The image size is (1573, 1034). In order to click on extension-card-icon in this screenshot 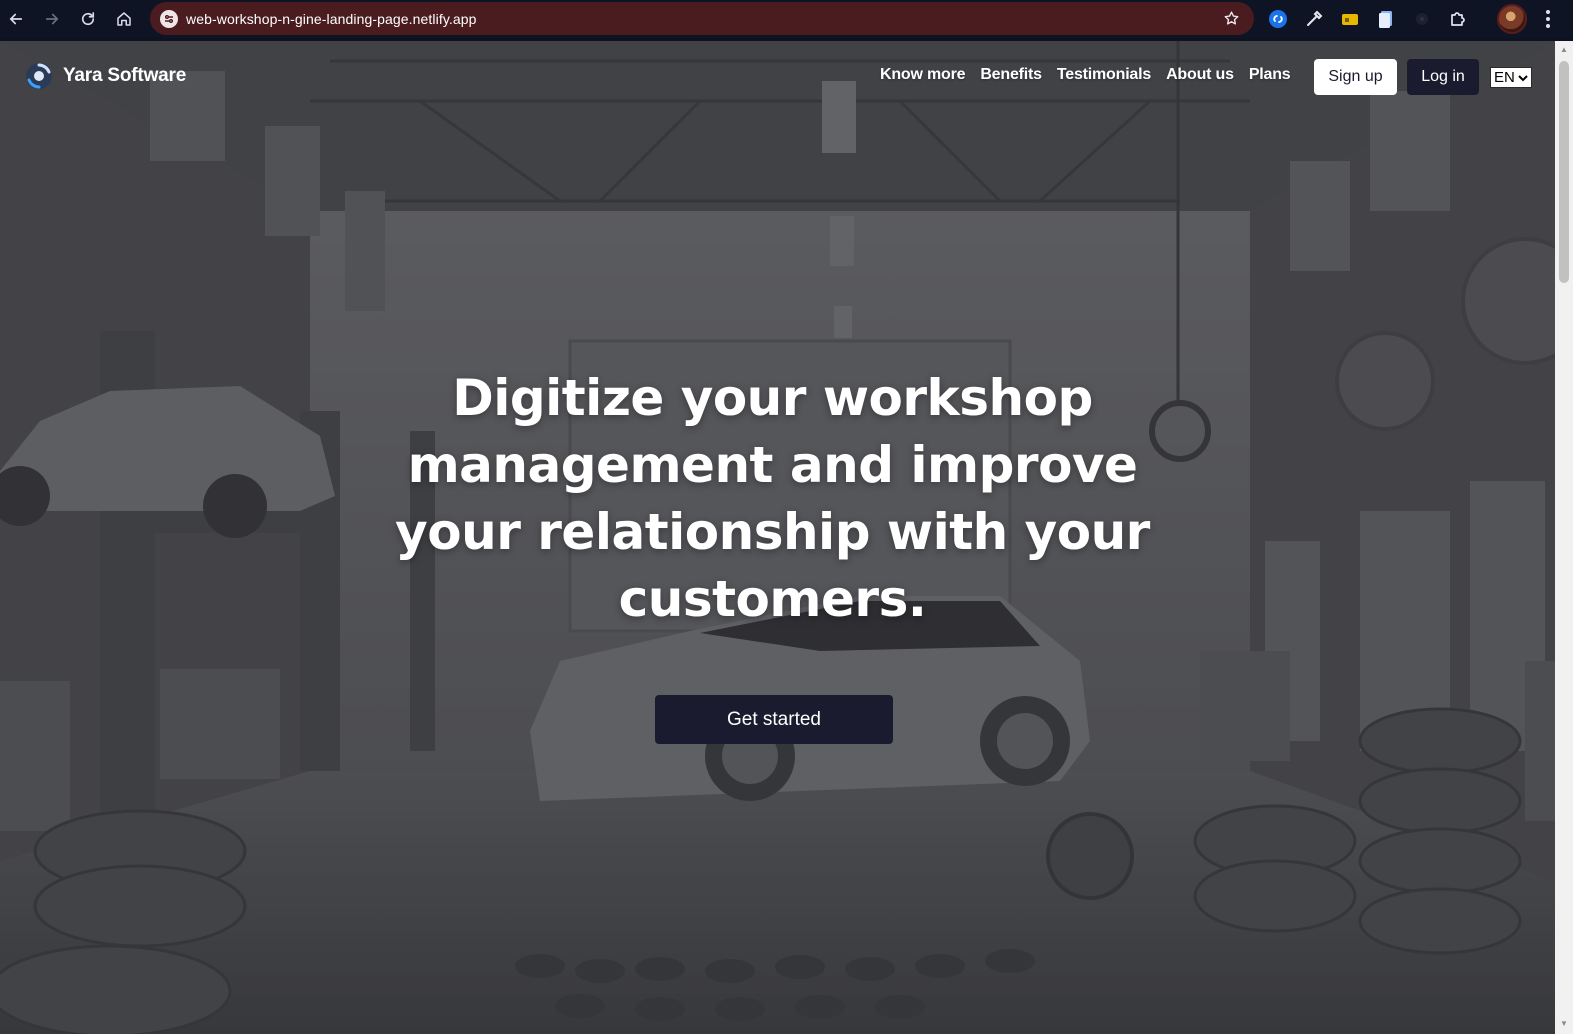, I will do `click(1350, 19)`.